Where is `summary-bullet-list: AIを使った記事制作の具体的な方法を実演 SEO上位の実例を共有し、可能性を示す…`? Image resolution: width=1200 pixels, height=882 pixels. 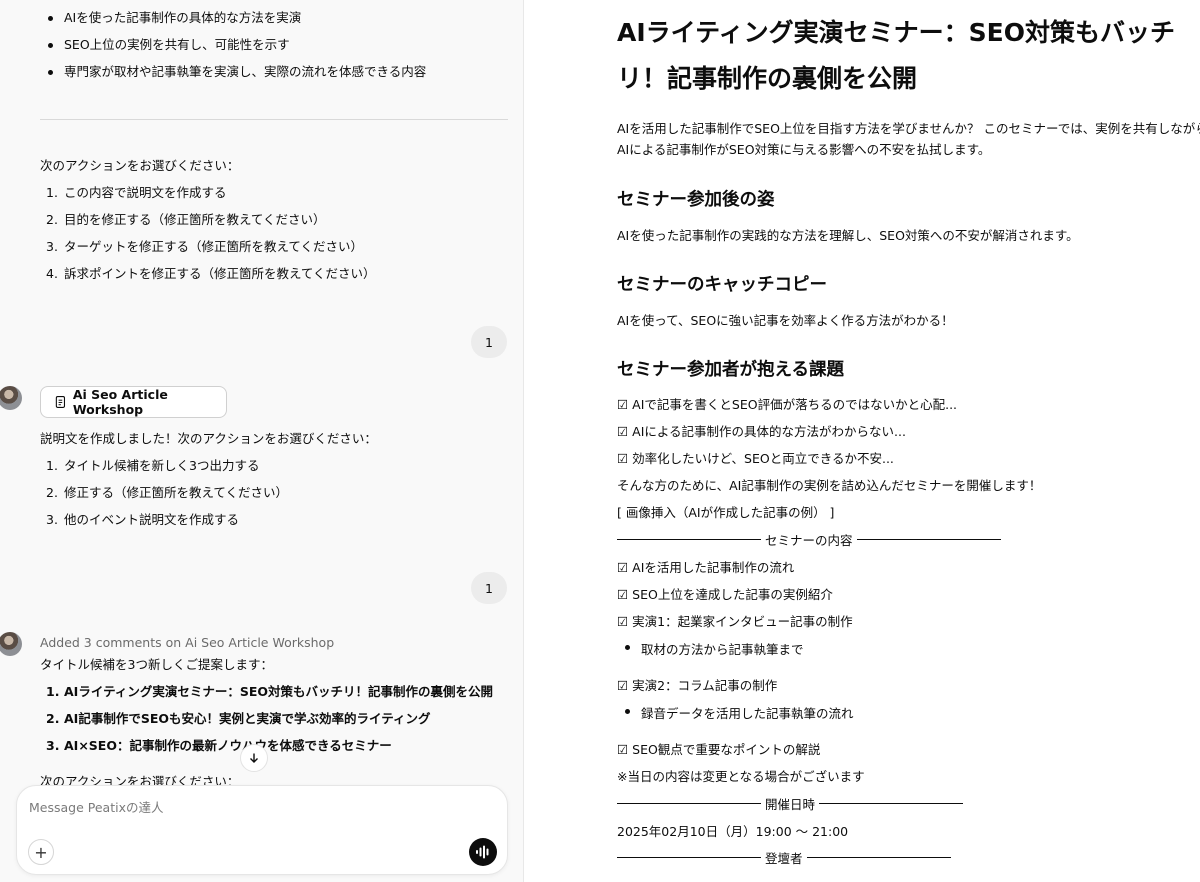
summary-bullet-list: AIを使った記事制作の具体的な方法を実演 SEO上位の実例を共有し、可能性を示す… is located at coordinates (233, 49).